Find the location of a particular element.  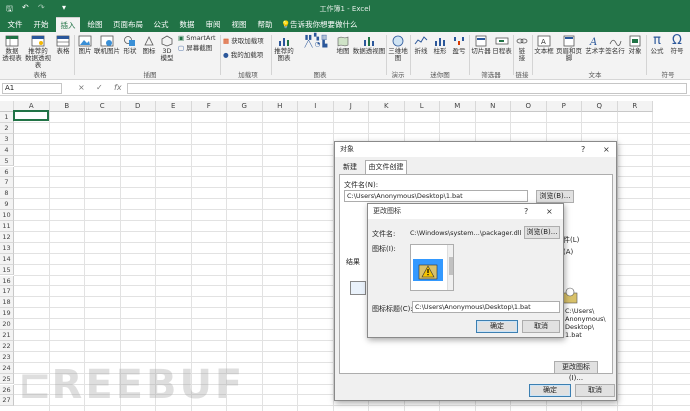

column-header: L is located at coordinates (422, 106).